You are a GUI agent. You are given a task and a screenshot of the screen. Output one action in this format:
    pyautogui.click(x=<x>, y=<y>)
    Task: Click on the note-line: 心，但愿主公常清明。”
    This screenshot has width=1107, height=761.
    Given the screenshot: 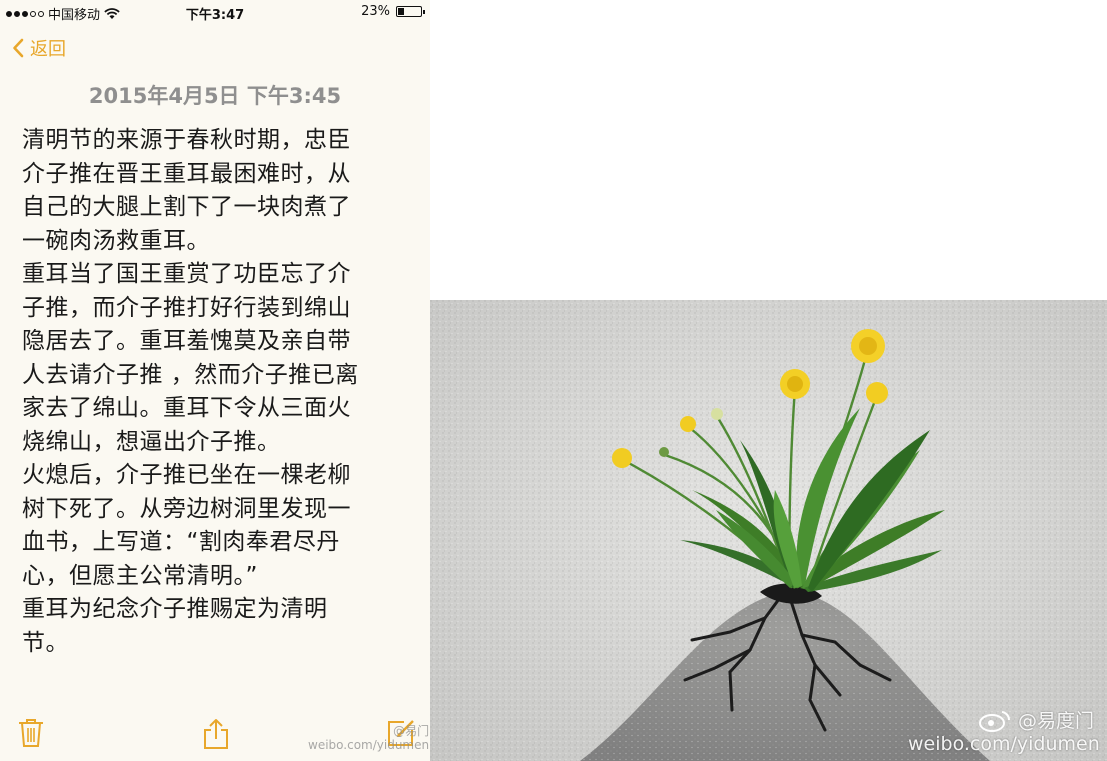 What is the action you would take?
    pyautogui.click(x=140, y=575)
    